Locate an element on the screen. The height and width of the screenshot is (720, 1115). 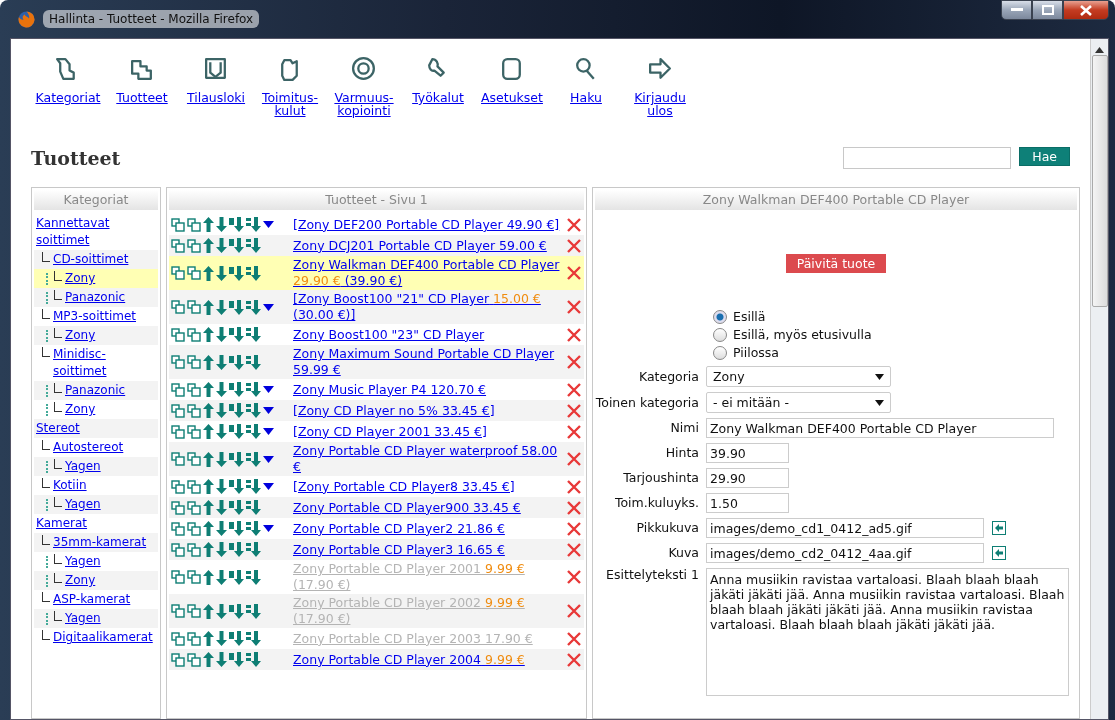
product-row: Zony Maximum Sound Portable CD Player 59.99 € is located at coordinates (376, 362).